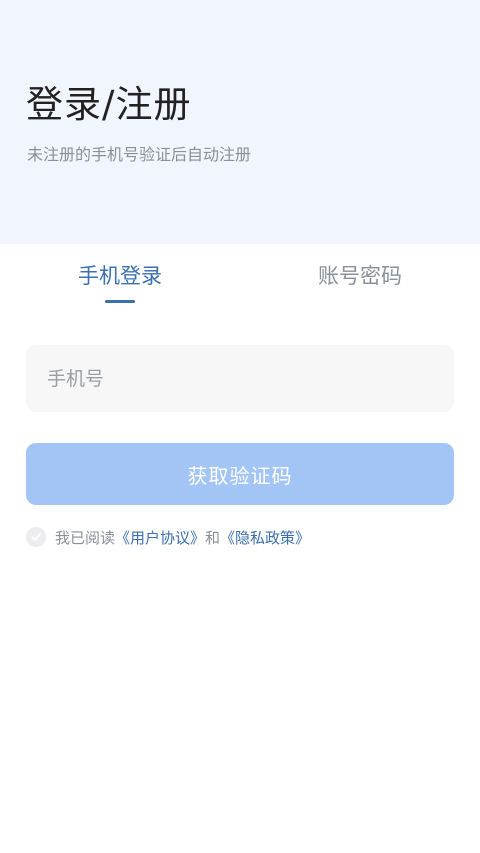  I want to click on get-code-button: 获取验证码, so click(240, 474).